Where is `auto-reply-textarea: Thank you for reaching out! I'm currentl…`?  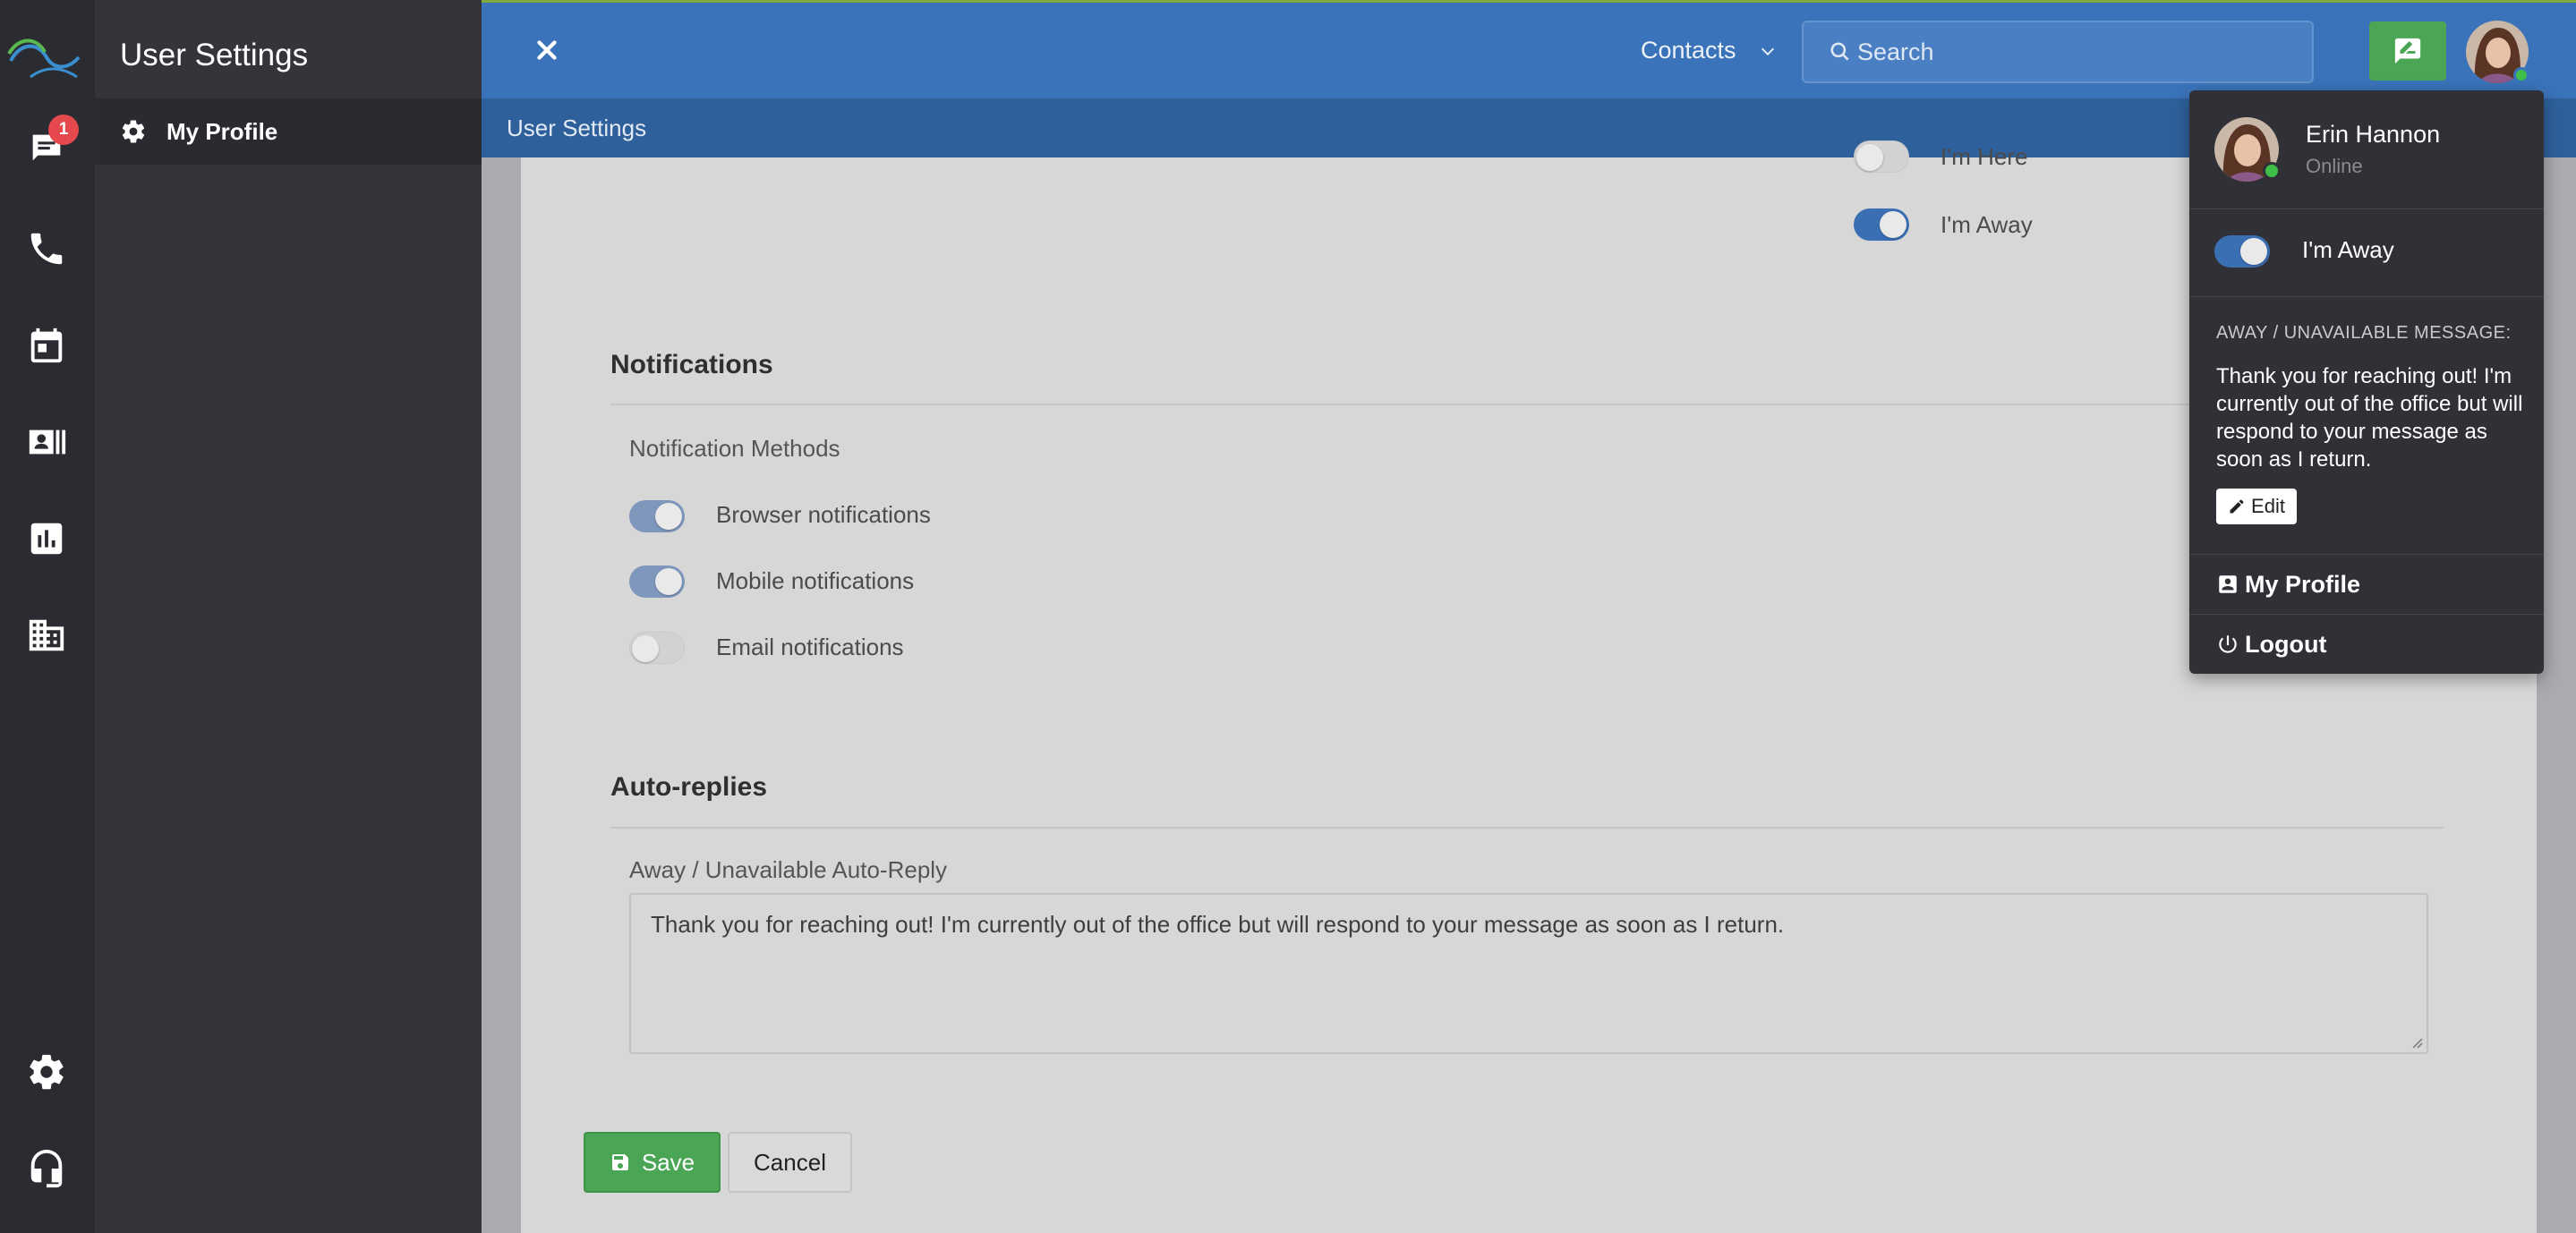
auto-reply-textarea: Thank you for reaching out! I'm currentl… is located at coordinates (1528, 973).